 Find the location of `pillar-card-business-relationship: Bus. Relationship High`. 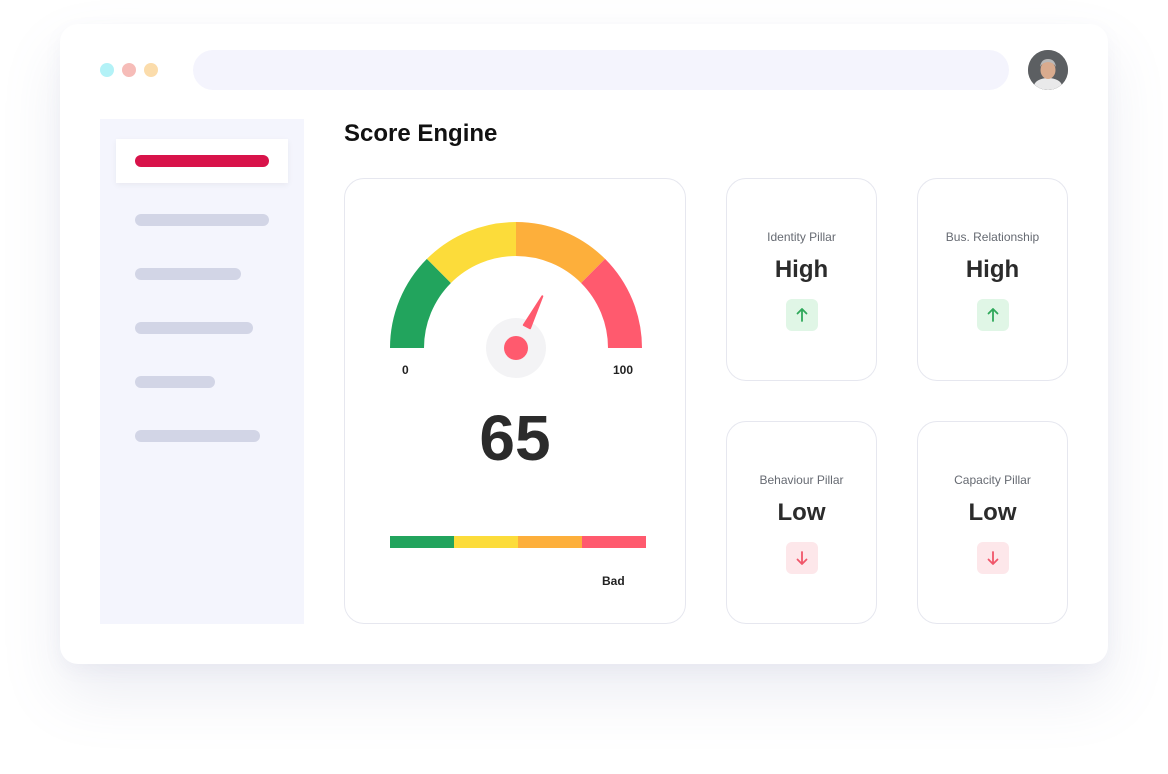

pillar-card-business-relationship: Bus. Relationship High is located at coordinates (992, 279).